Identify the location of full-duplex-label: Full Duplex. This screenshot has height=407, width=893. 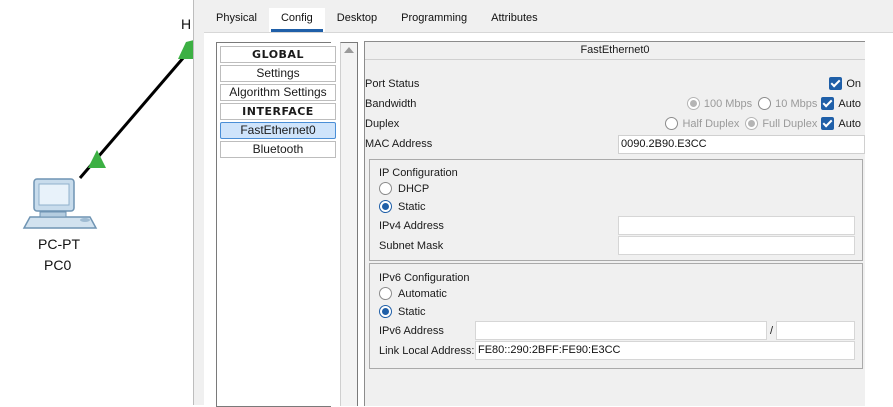
(790, 123).